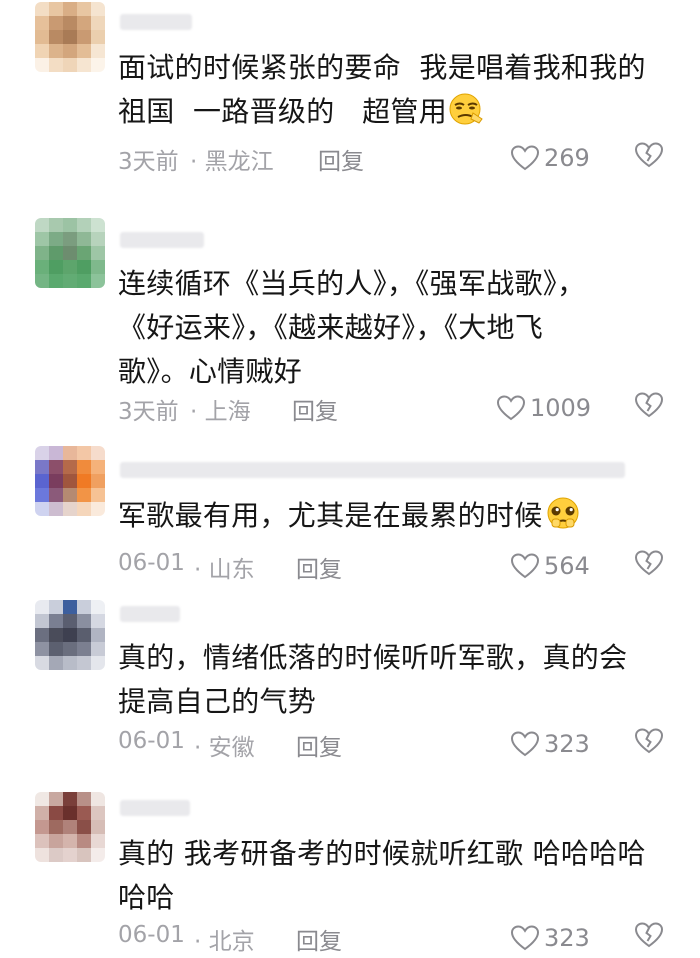  I want to click on like-button: 269, so click(550, 158).